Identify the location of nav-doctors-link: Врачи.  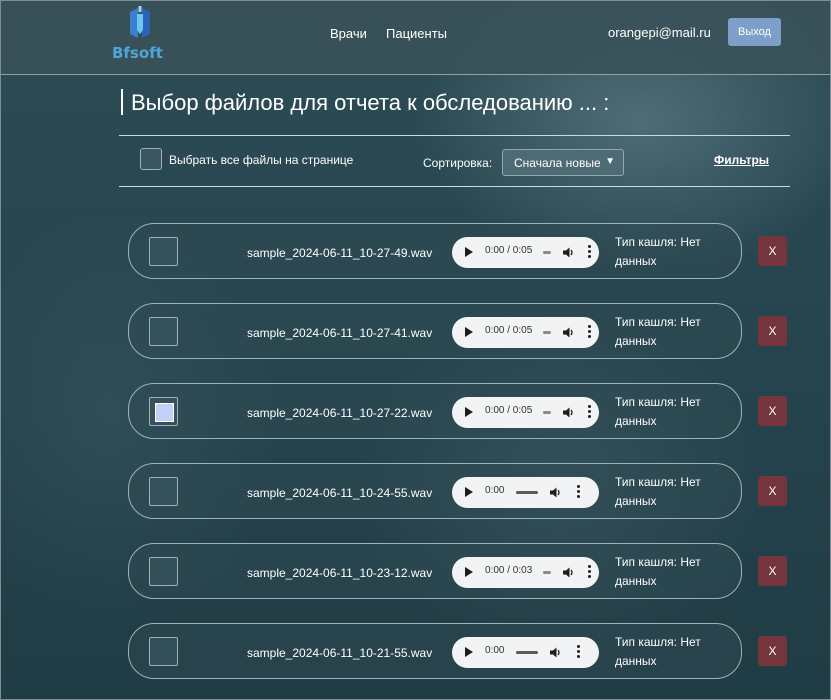
(348, 33).